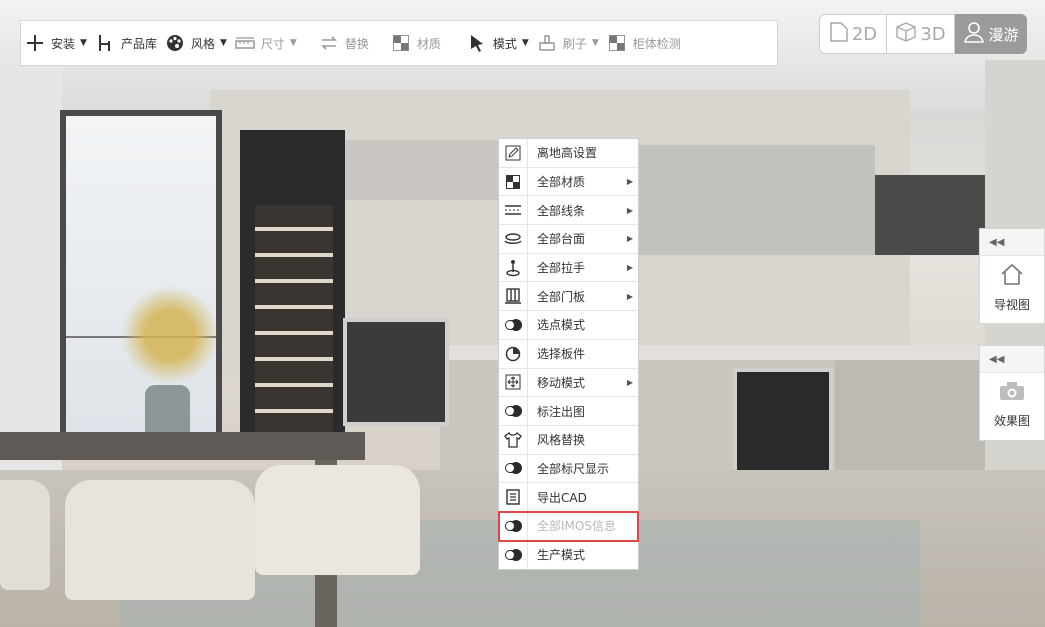 The height and width of the screenshot is (627, 1045). Describe the element at coordinates (1011, 305) in the screenshot. I see `navigation-view-label: 导视图` at that location.